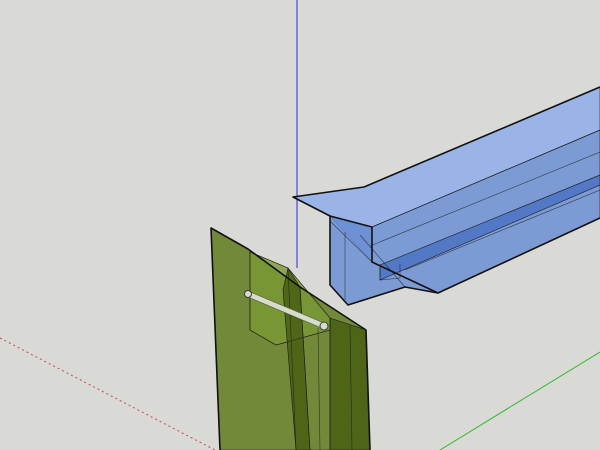 This screenshot has height=450, width=600. What do you see at coordinates (248, 294) in the screenshot?
I see `pin-head-left` at bounding box center [248, 294].